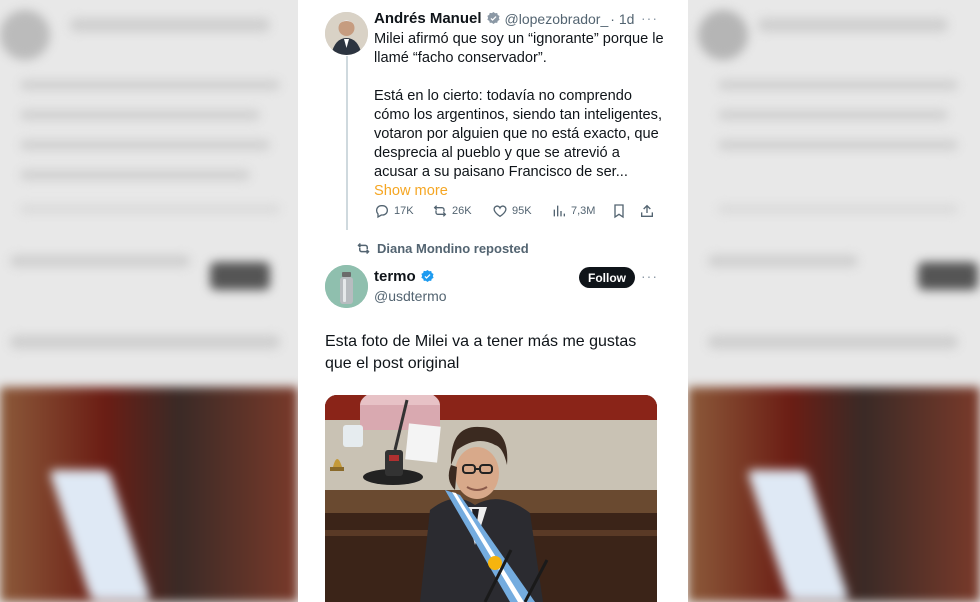  Describe the element at coordinates (607, 277) in the screenshot. I see `follow-button: Follow` at that location.